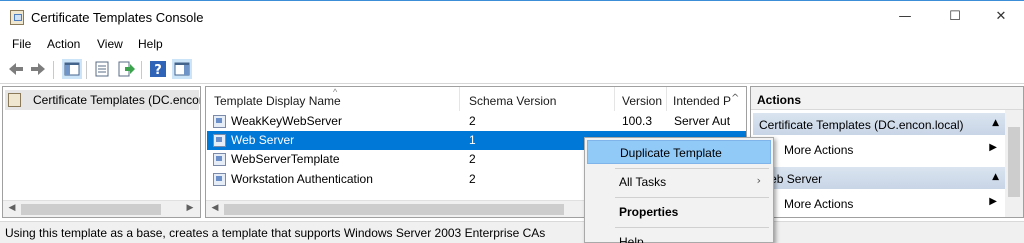 This screenshot has height=243, width=1024. I want to click on tree-item-certificate-templates: Certificate Templates (DC.encon.l, so click(103, 100).